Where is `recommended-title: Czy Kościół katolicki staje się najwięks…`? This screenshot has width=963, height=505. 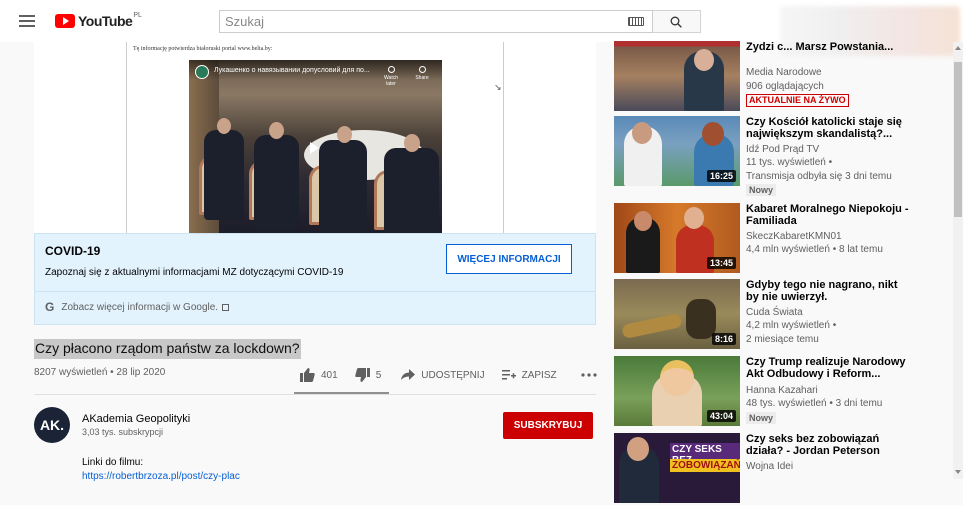 recommended-title: Czy Kościół katolicki staje się najwięks… is located at coordinates (828, 128).